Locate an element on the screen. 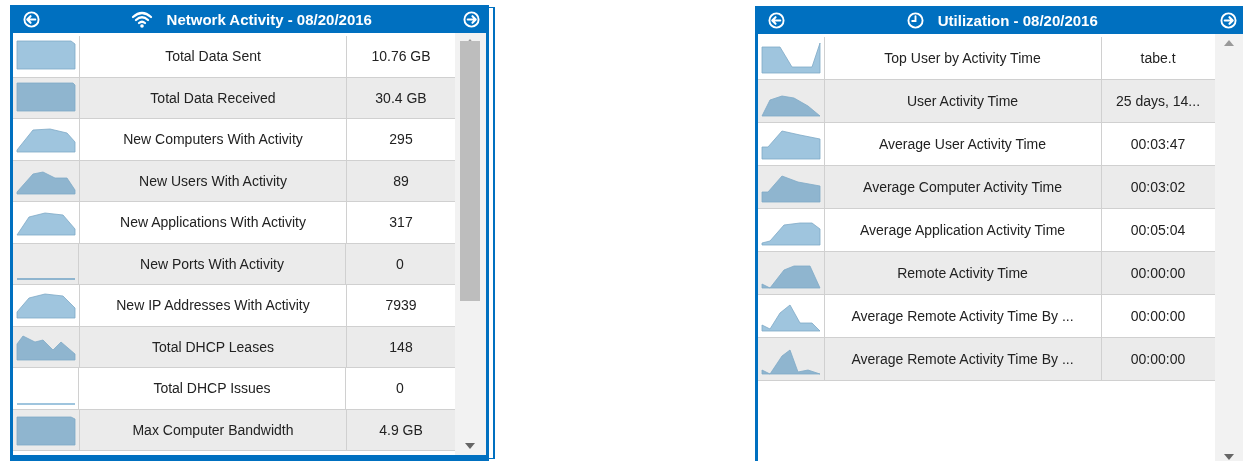 The height and width of the screenshot is (461, 1243). clock-icon is located at coordinates (915, 20).